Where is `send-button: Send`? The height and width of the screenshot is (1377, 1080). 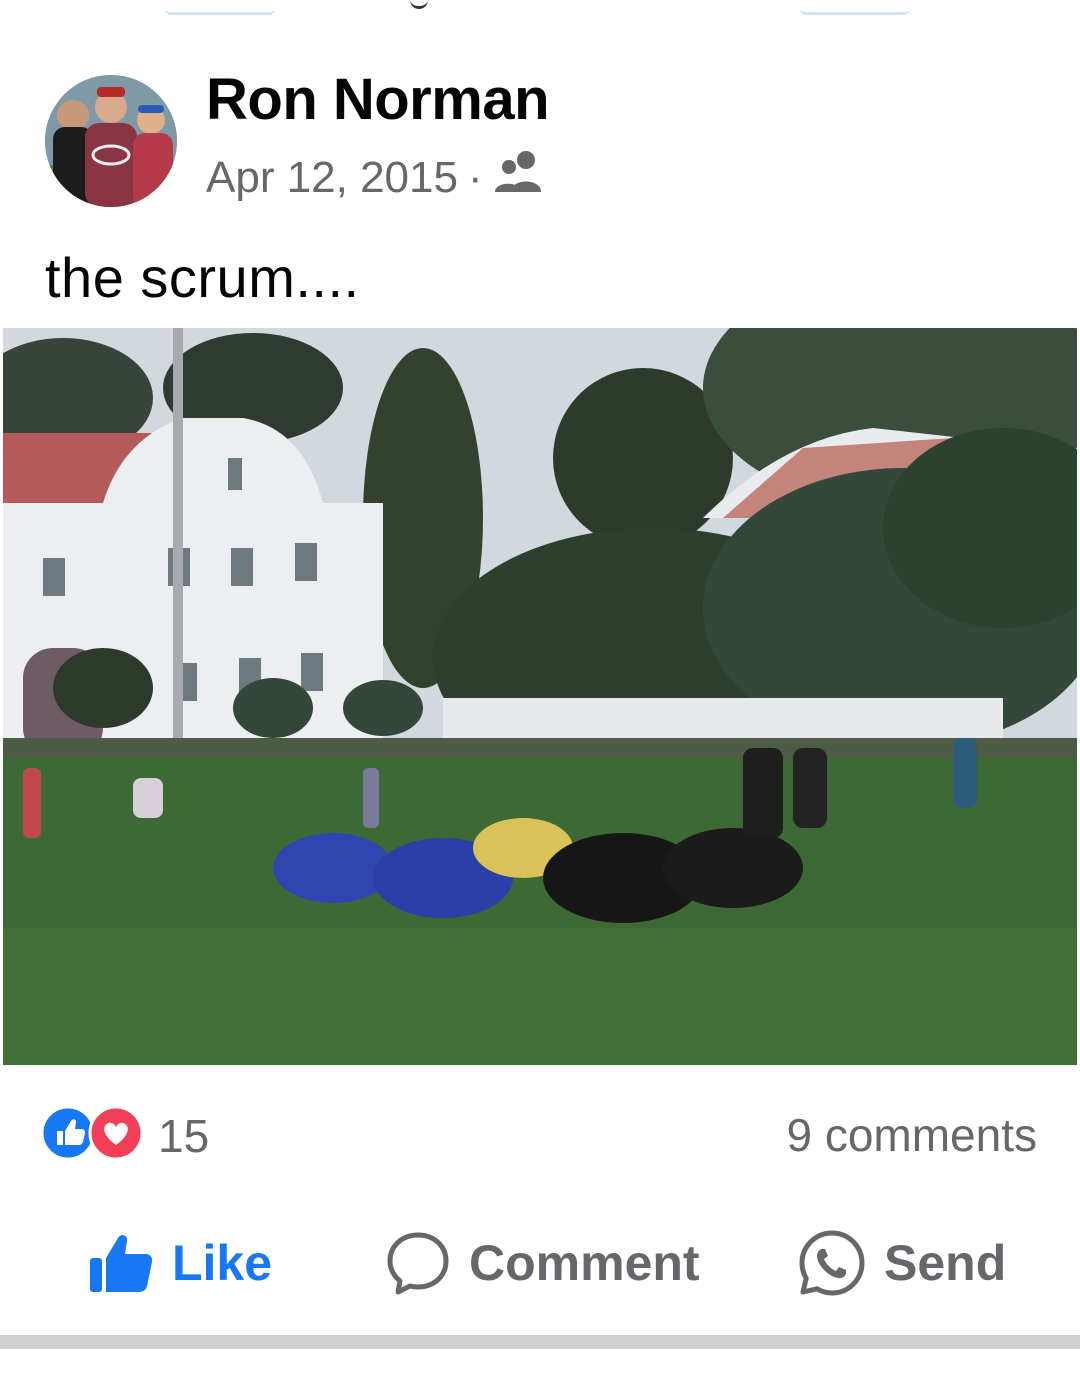 send-button: Send is located at coordinates (902, 1262).